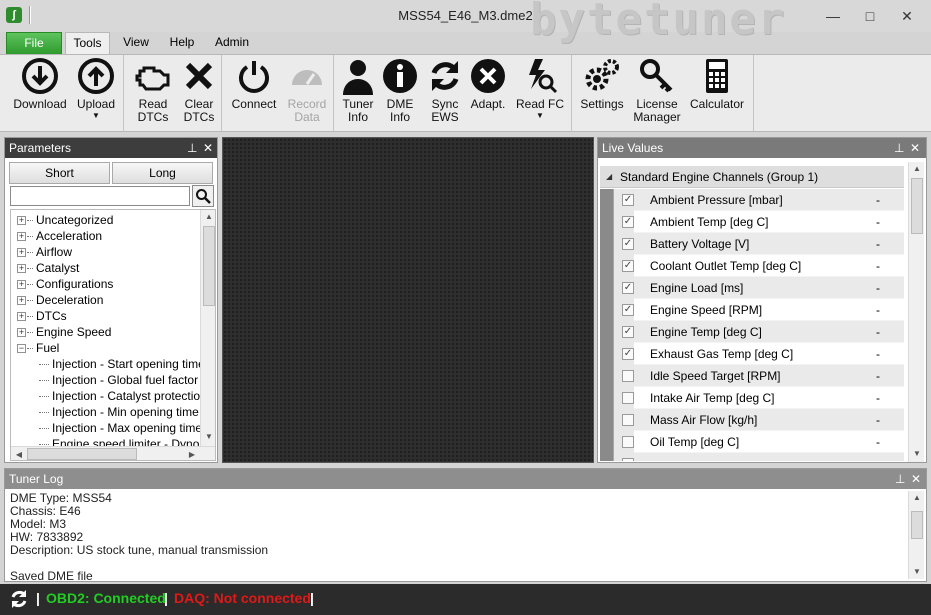  What do you see at coordinates (752, 244) in the screenshot?
I see `live-value-row: ✓ Battery Voltage [V] -` at bounding box center [752, 244].